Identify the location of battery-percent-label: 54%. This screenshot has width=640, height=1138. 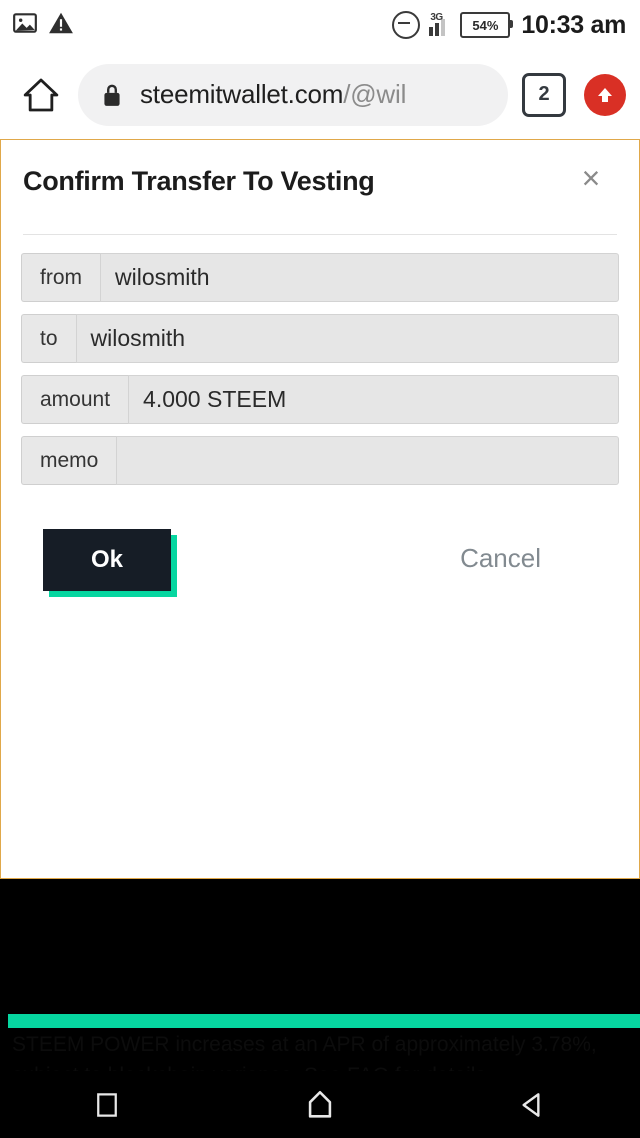
(485, 25).